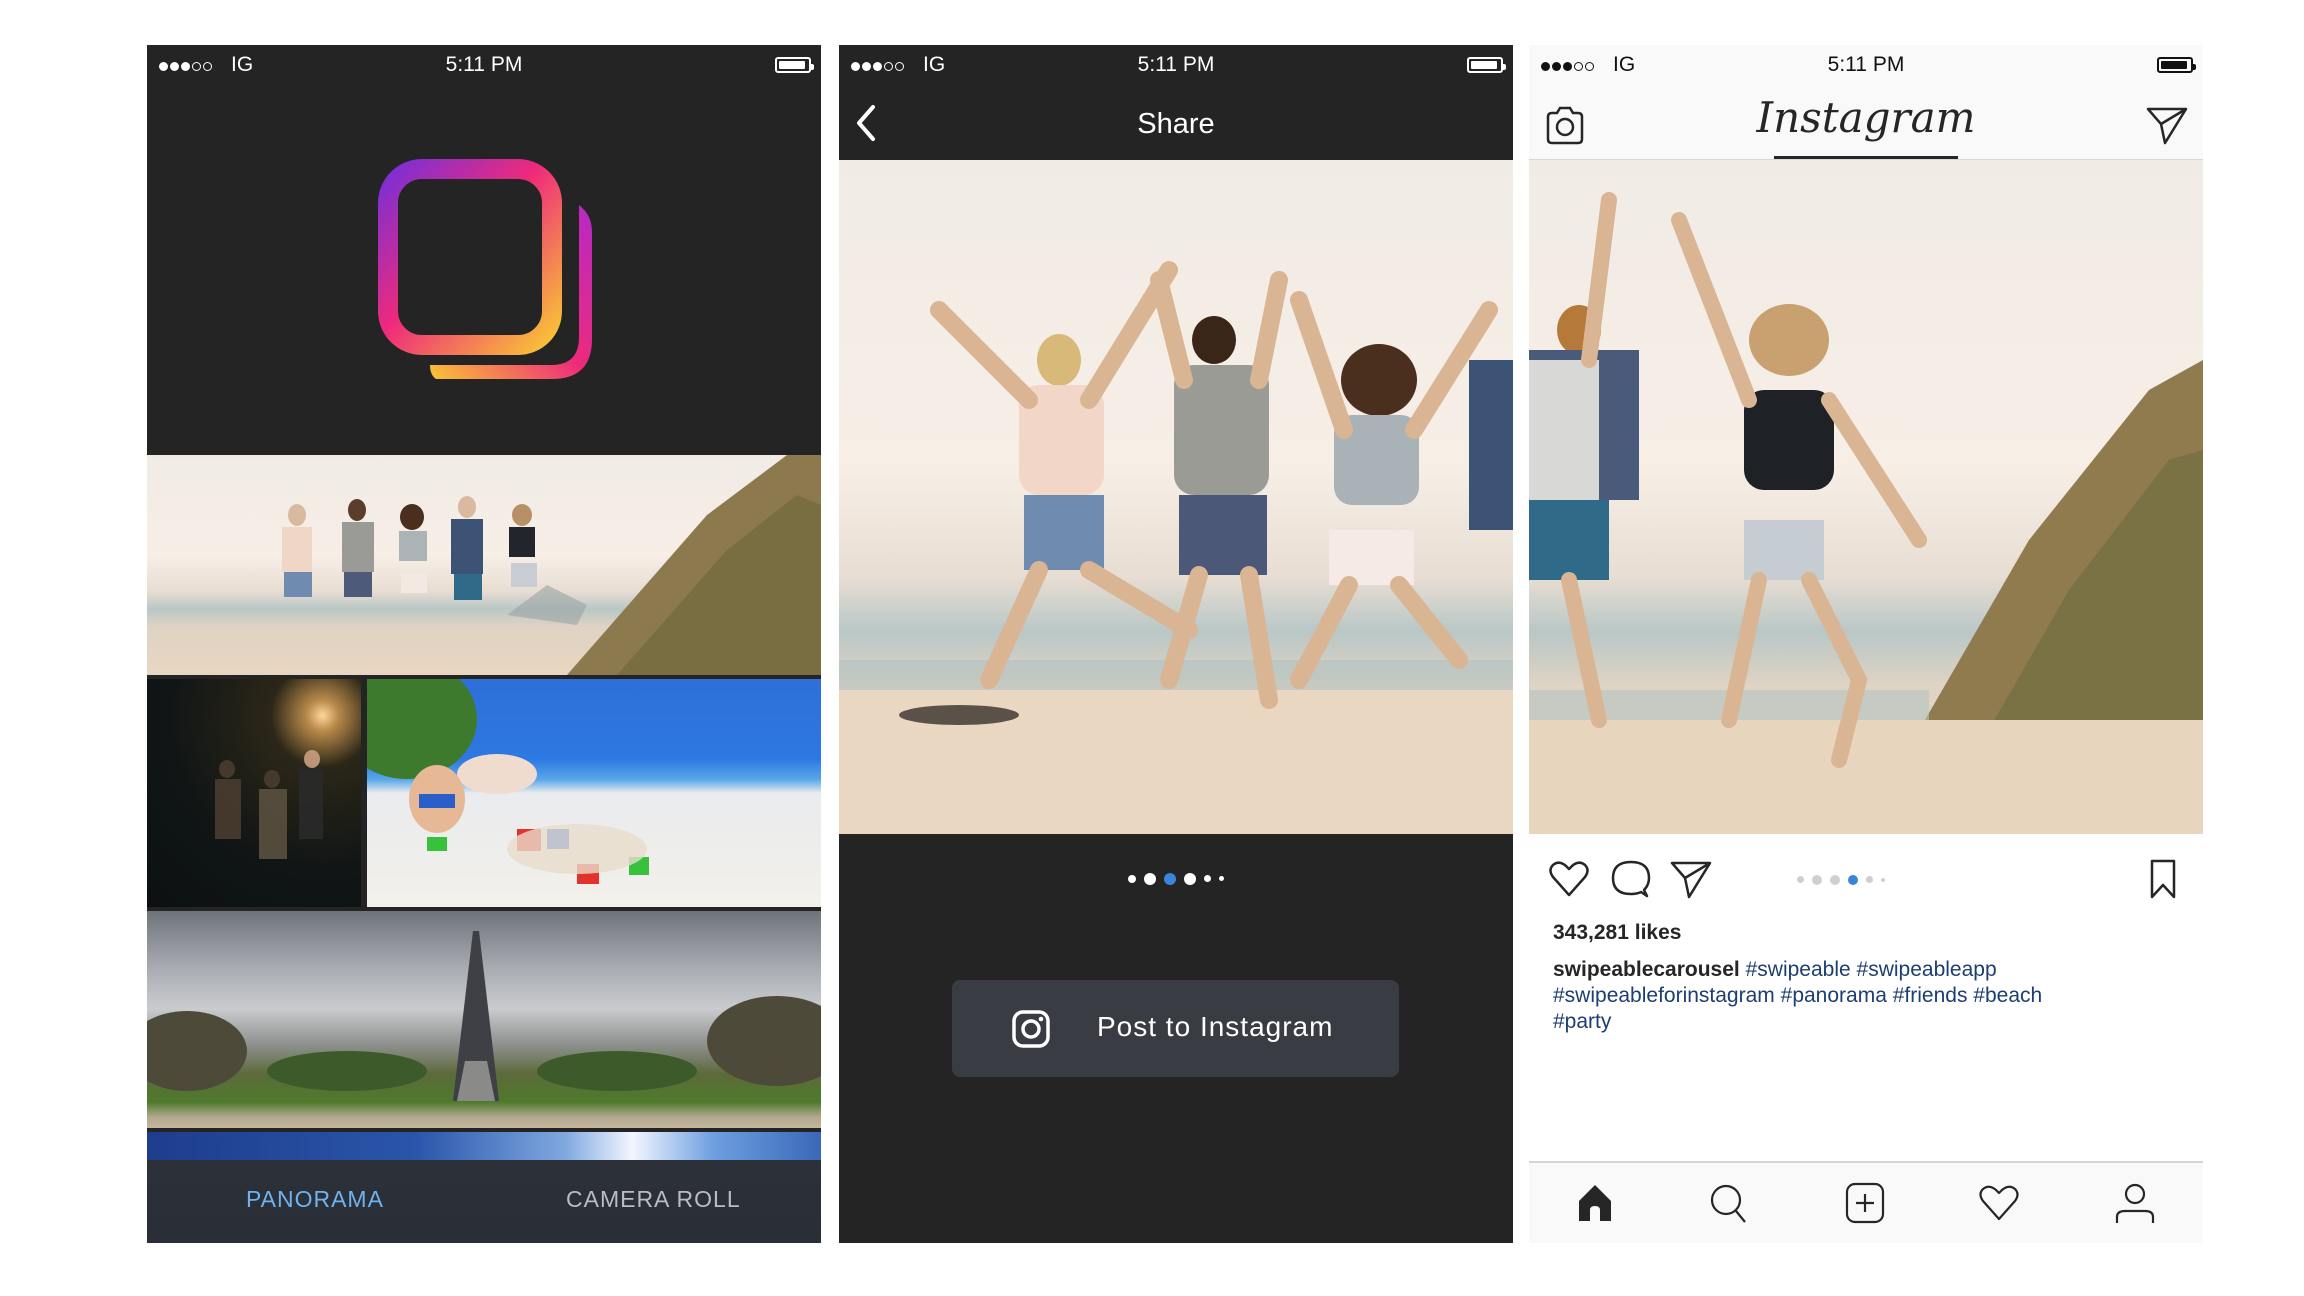 Image resolution: width=2304 pixels, height=1296 pixels. Describe the element at coordinates (2167, 125) in the screenshot. I see `direct-message-icon` at that location.